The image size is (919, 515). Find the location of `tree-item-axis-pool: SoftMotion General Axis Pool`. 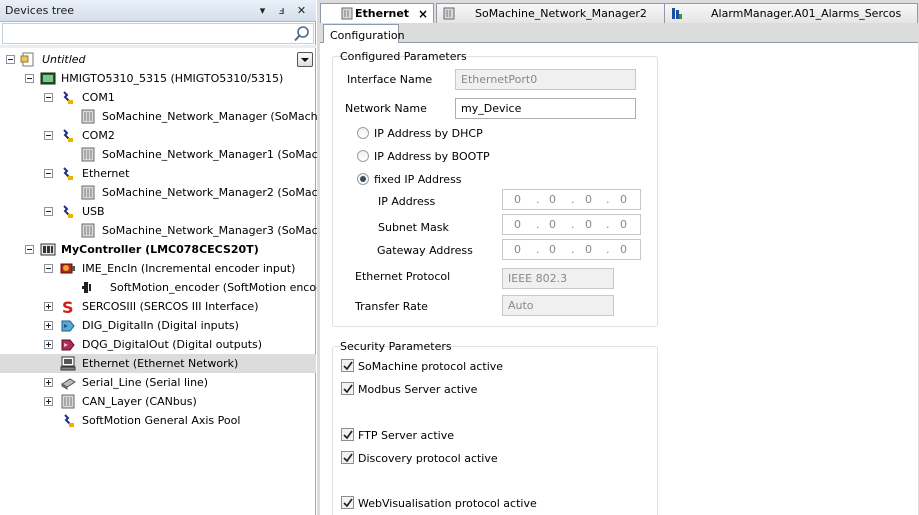

tree-item-axis-pool: SoftMotion General Axis Pool is located at coordinates (158, 420).